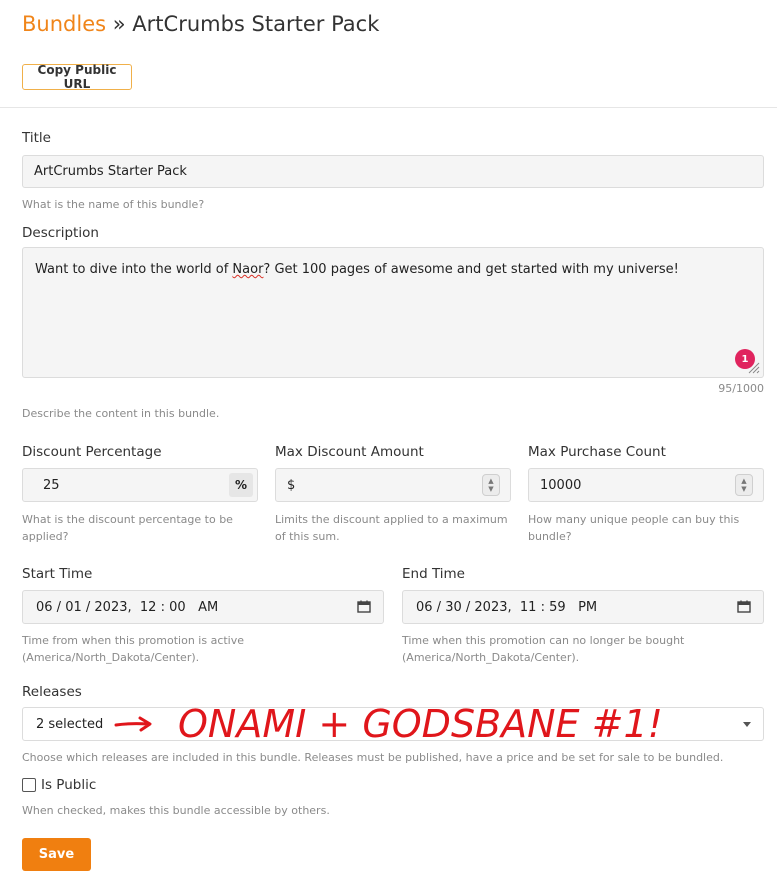 This screenshot has height=883, width=777. I want to click on max-discount-spinner: ▲ ▼, so click(491, 485).